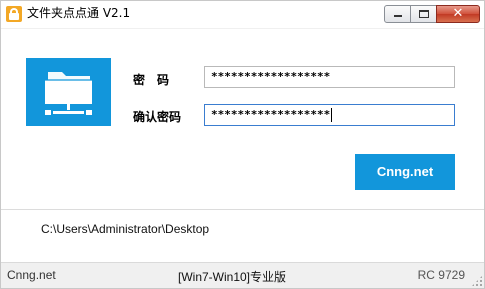 The image size is (485, 289). What do you see at coordinates (271, 76) in the screenshot?
I see `password-value: ******************` at bounding box center [271, 76].